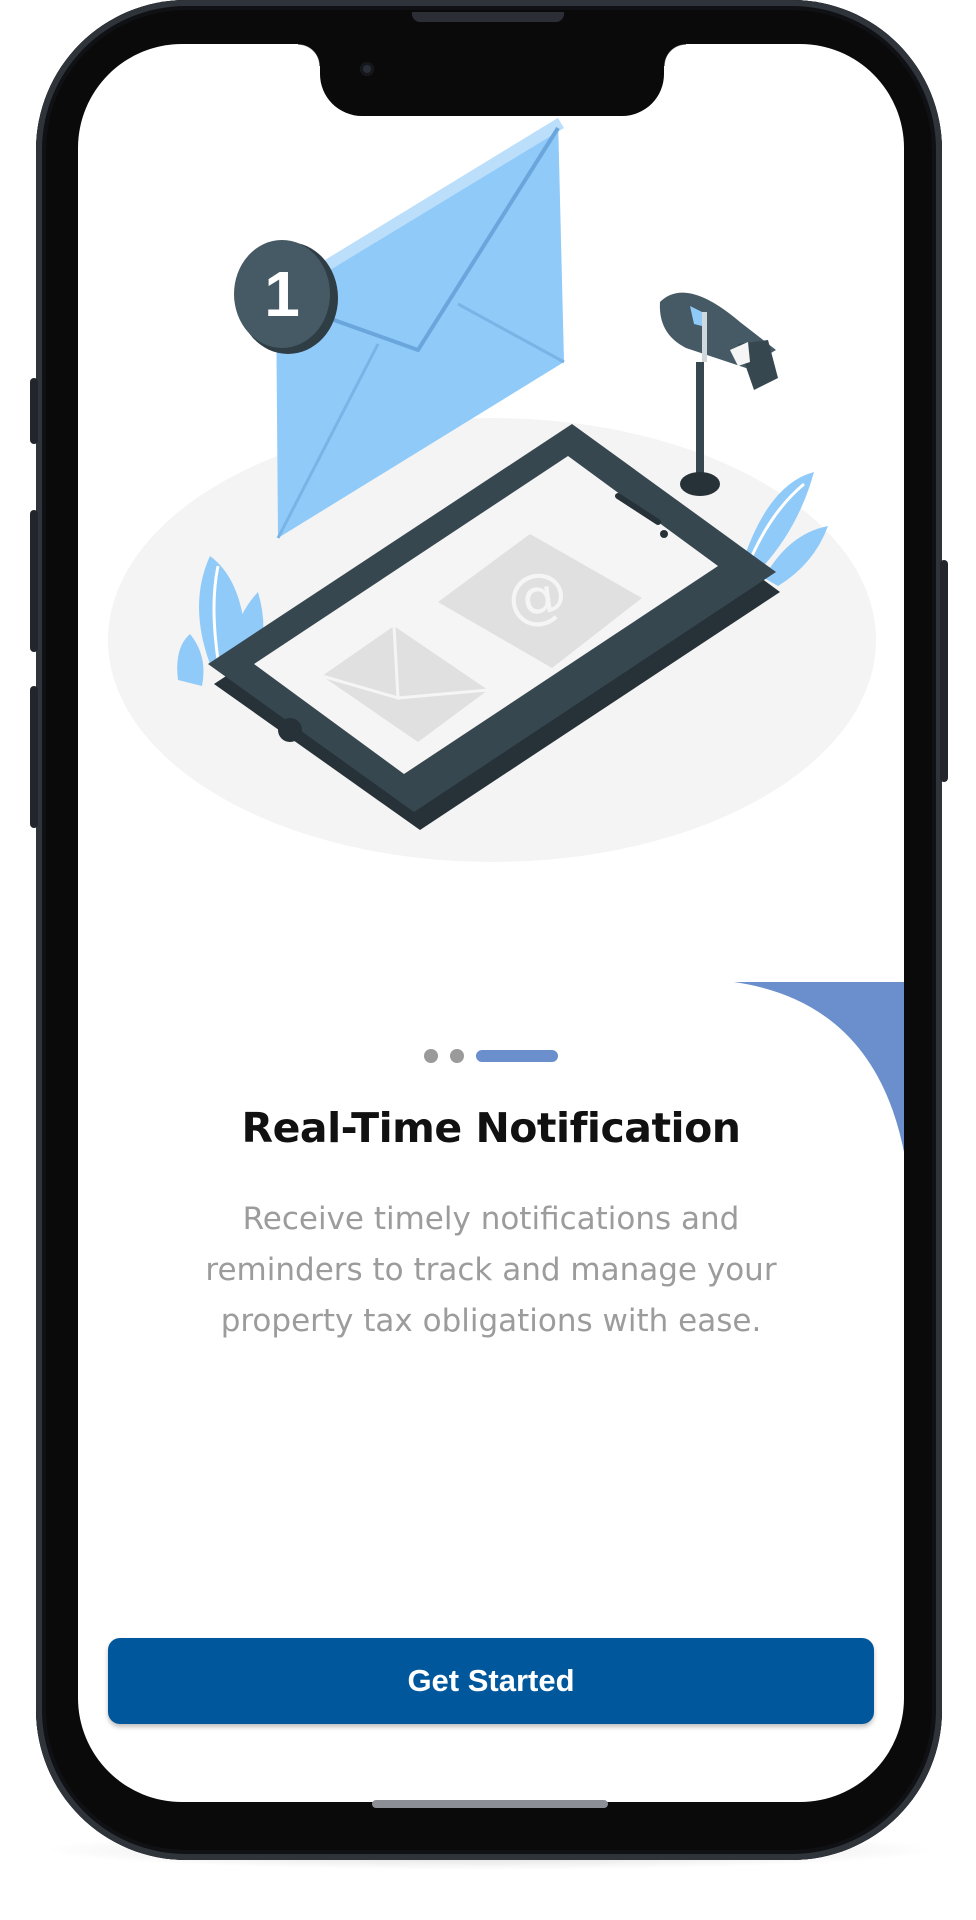 Image resolution: width=976 pixels, height=1920 pixels. Describe the element at coordinates (367, 69) in the screenshot. I see `front-camera` at that location.